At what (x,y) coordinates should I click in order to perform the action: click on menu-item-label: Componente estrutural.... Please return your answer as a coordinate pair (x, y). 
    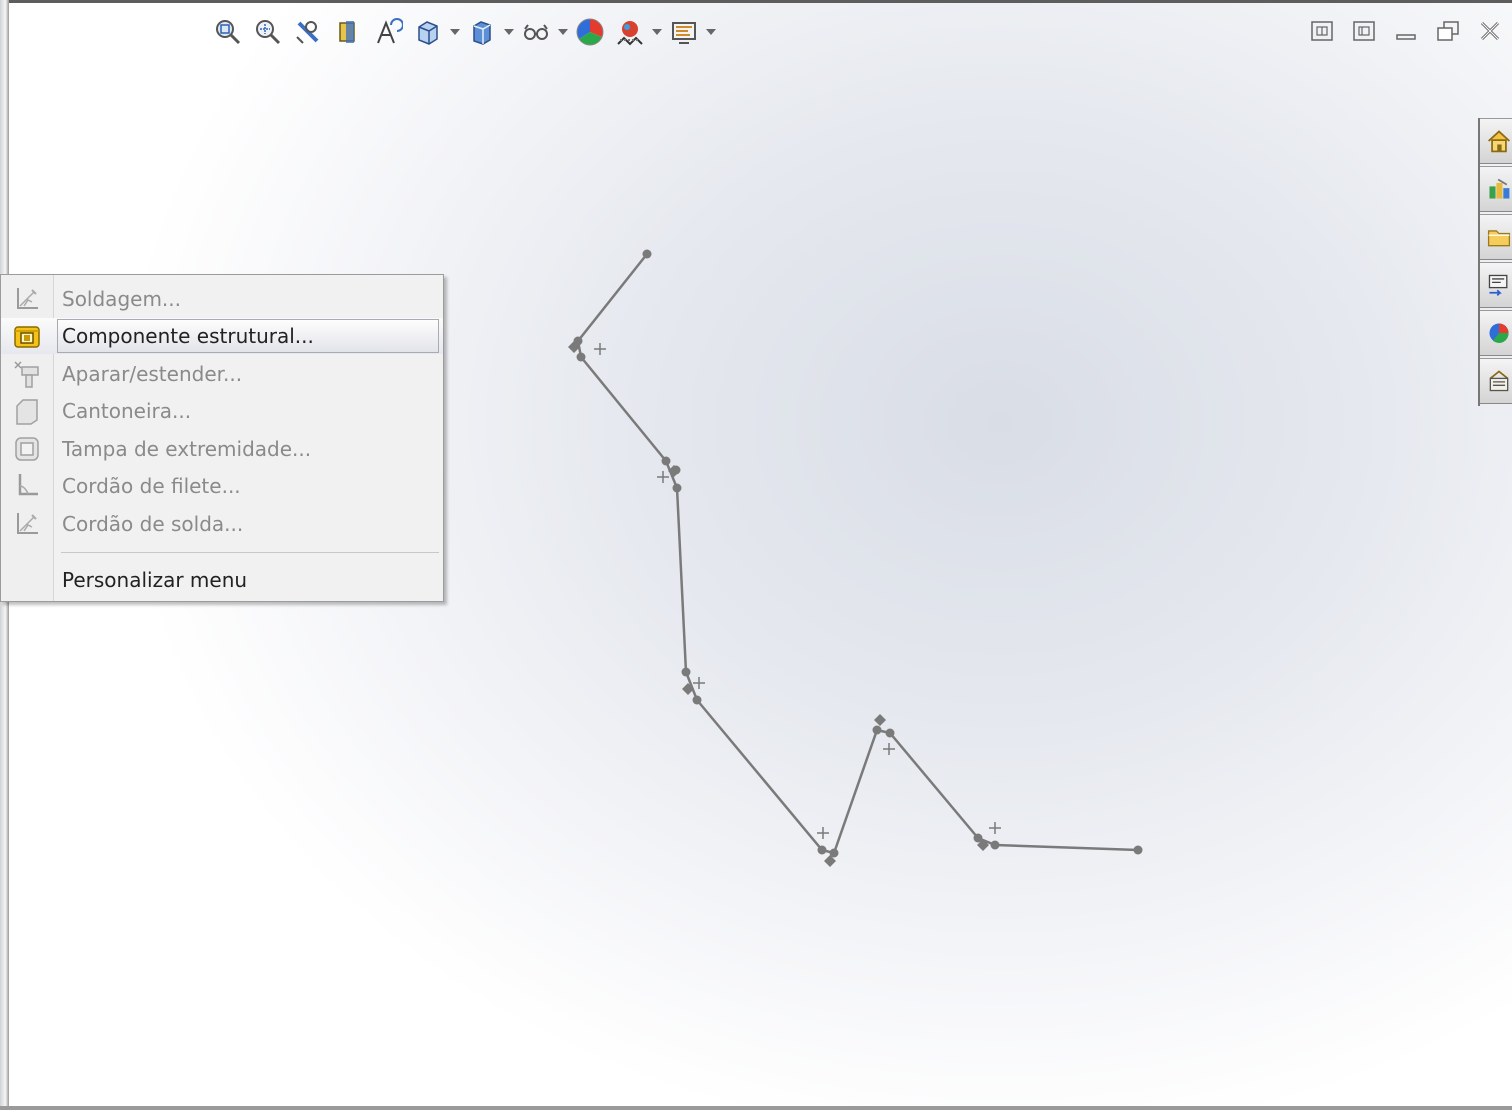
    Looking at the image, I should click on (188, 336).